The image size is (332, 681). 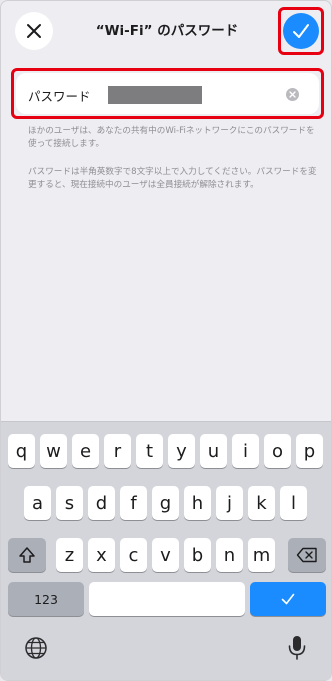 I want to click on key-x: x, so click(x=101, y=555).